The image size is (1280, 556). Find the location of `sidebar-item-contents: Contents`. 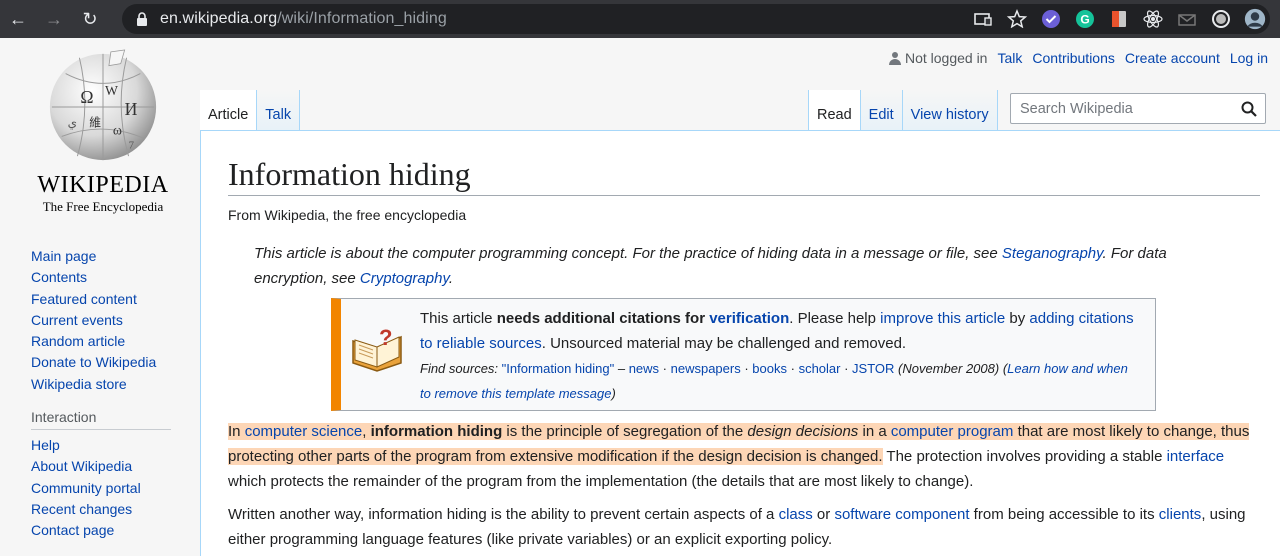

sidebar-item-contents: Contents is located at coordinates (116, 277).